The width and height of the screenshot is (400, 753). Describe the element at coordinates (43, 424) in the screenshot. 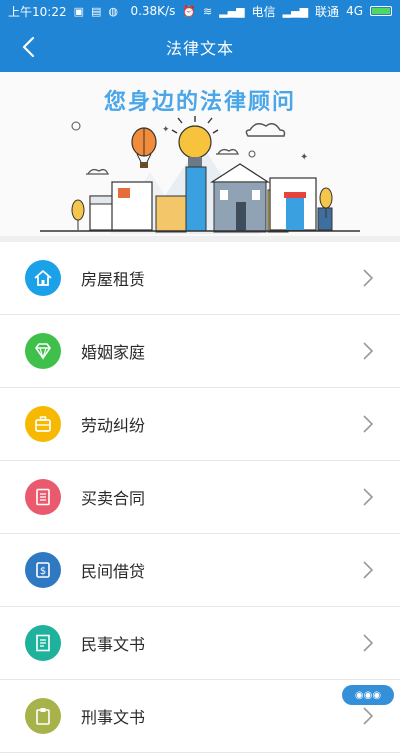

I see `briefcase-icon` at that location.